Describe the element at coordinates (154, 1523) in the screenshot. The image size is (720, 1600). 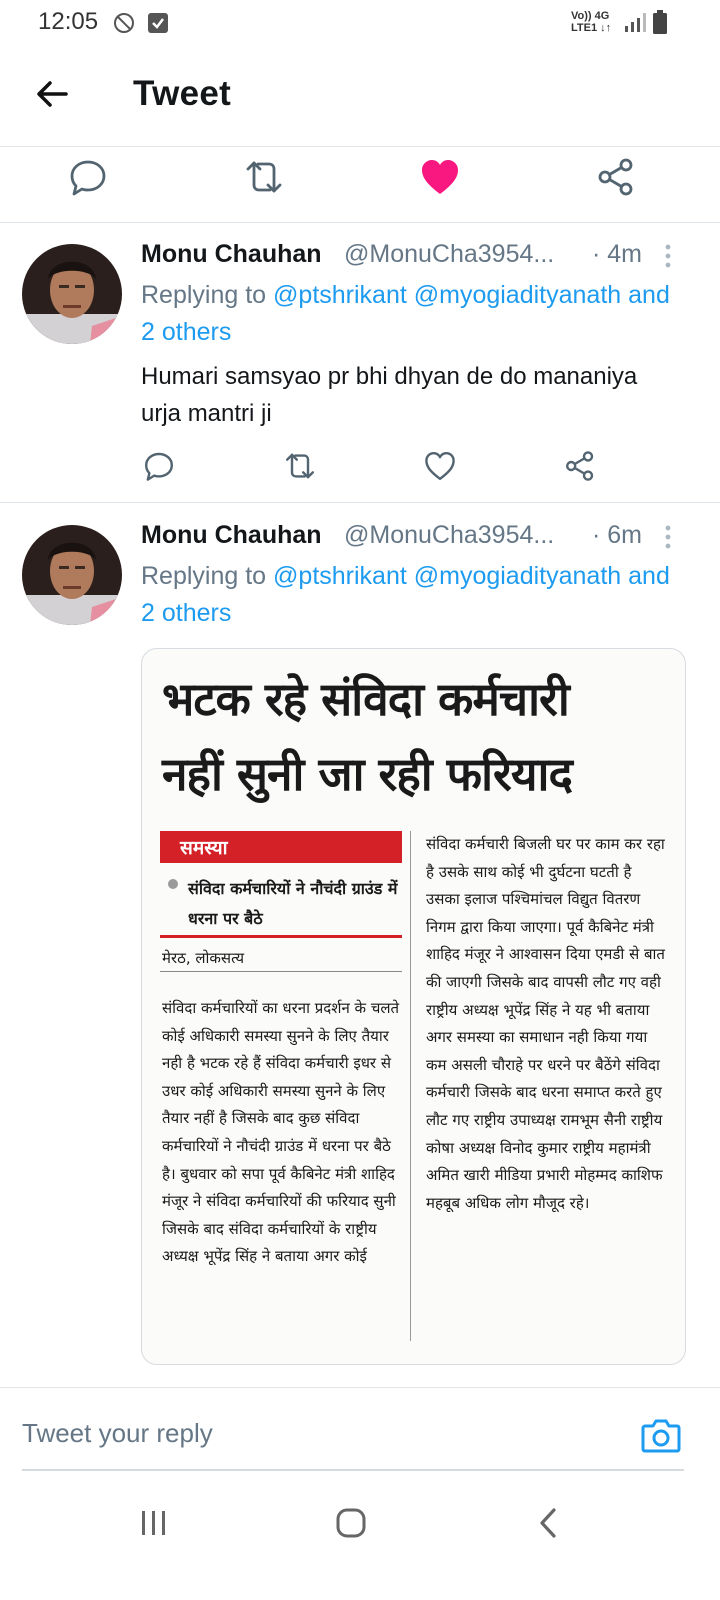
I see `recent-apps-icon` at that location.